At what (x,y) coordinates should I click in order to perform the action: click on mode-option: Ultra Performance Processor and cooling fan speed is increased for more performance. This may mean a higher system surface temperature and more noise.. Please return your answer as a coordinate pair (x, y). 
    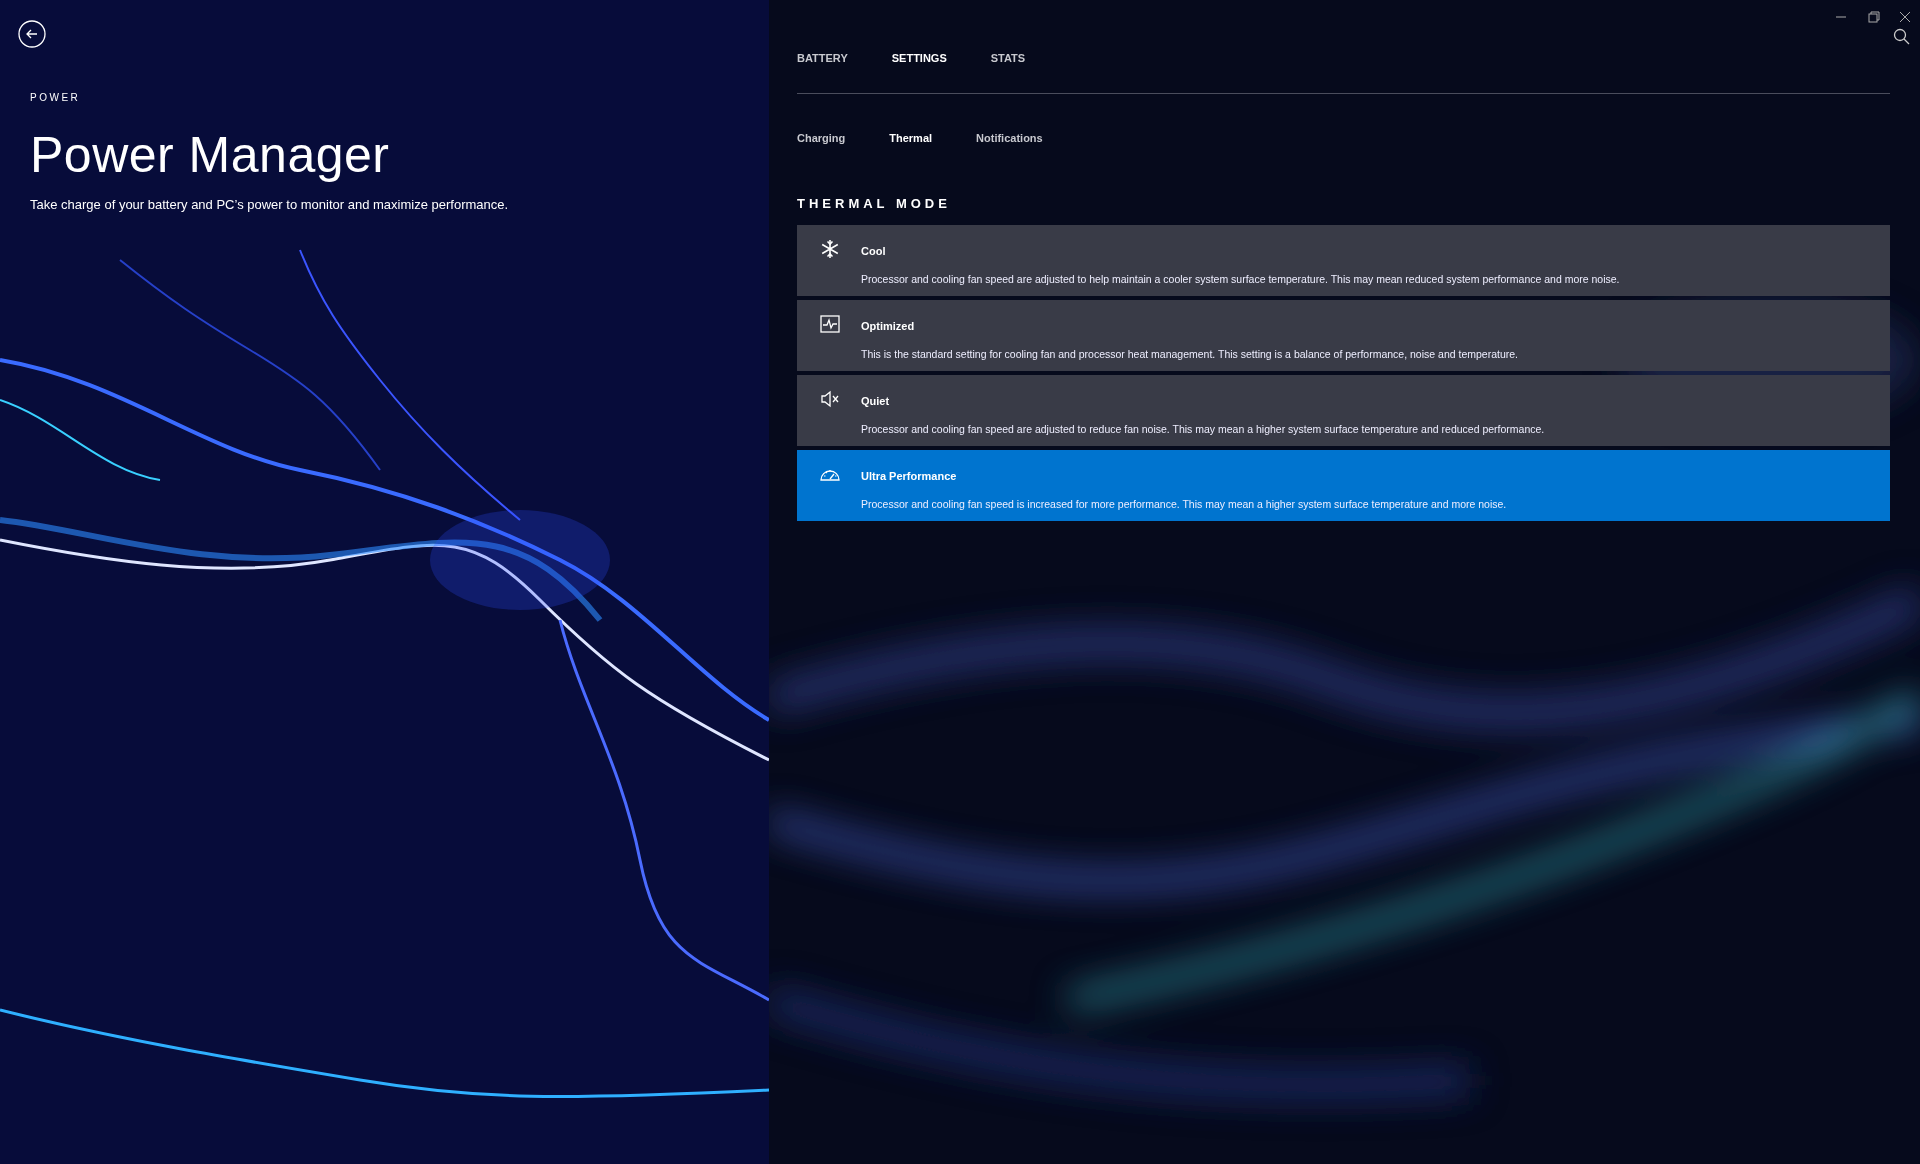
    Looking at the image, I should click on (1343, 485).